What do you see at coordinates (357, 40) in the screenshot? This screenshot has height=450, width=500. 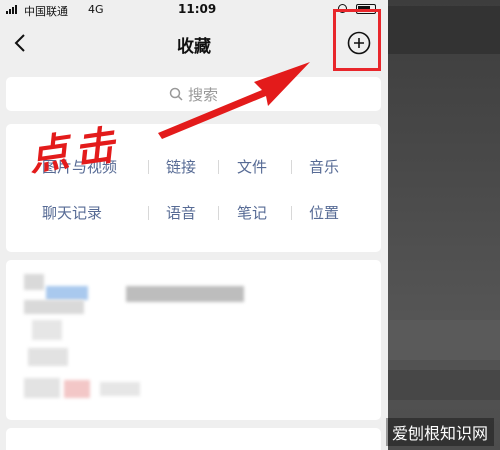 I see `highlight-box` at bounding box center [357, 40].